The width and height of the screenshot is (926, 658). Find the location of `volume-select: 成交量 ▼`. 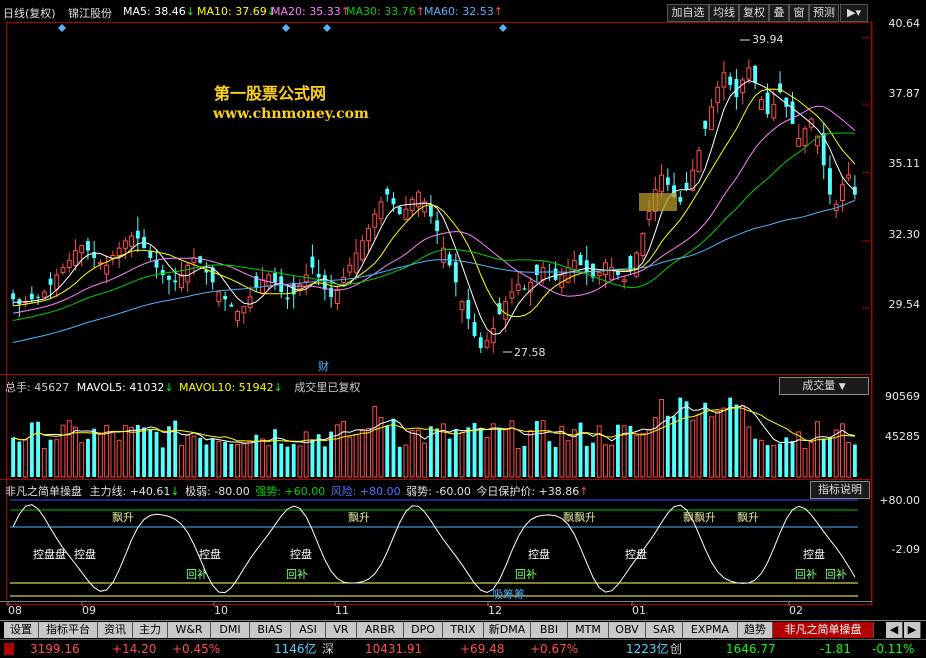

volume-select: 成交量 ▼ is located at coordinates (824, 386).